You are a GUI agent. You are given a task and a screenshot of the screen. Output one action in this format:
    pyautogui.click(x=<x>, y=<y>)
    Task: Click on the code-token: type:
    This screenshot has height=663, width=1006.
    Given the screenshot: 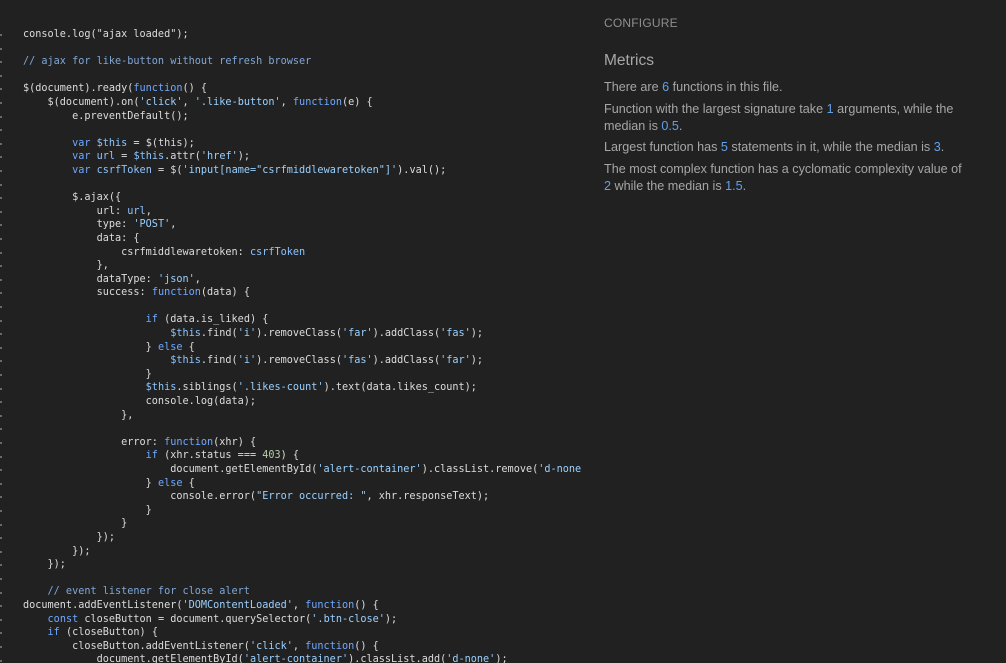 What is the action you would take?
    pyautogui.click(x=78, y=225)
    